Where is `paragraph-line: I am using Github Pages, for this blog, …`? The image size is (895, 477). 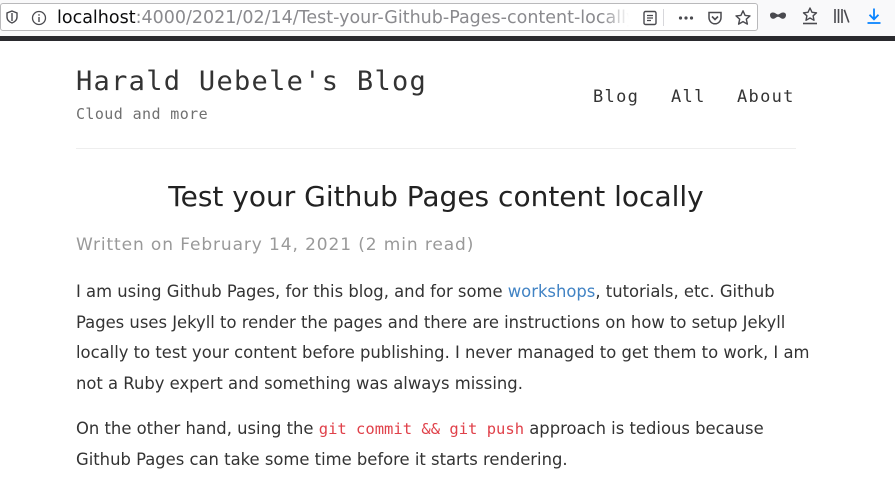
paragraph-line: I am using Github Pages, for this blog, … is located at coordinates (439, 292).